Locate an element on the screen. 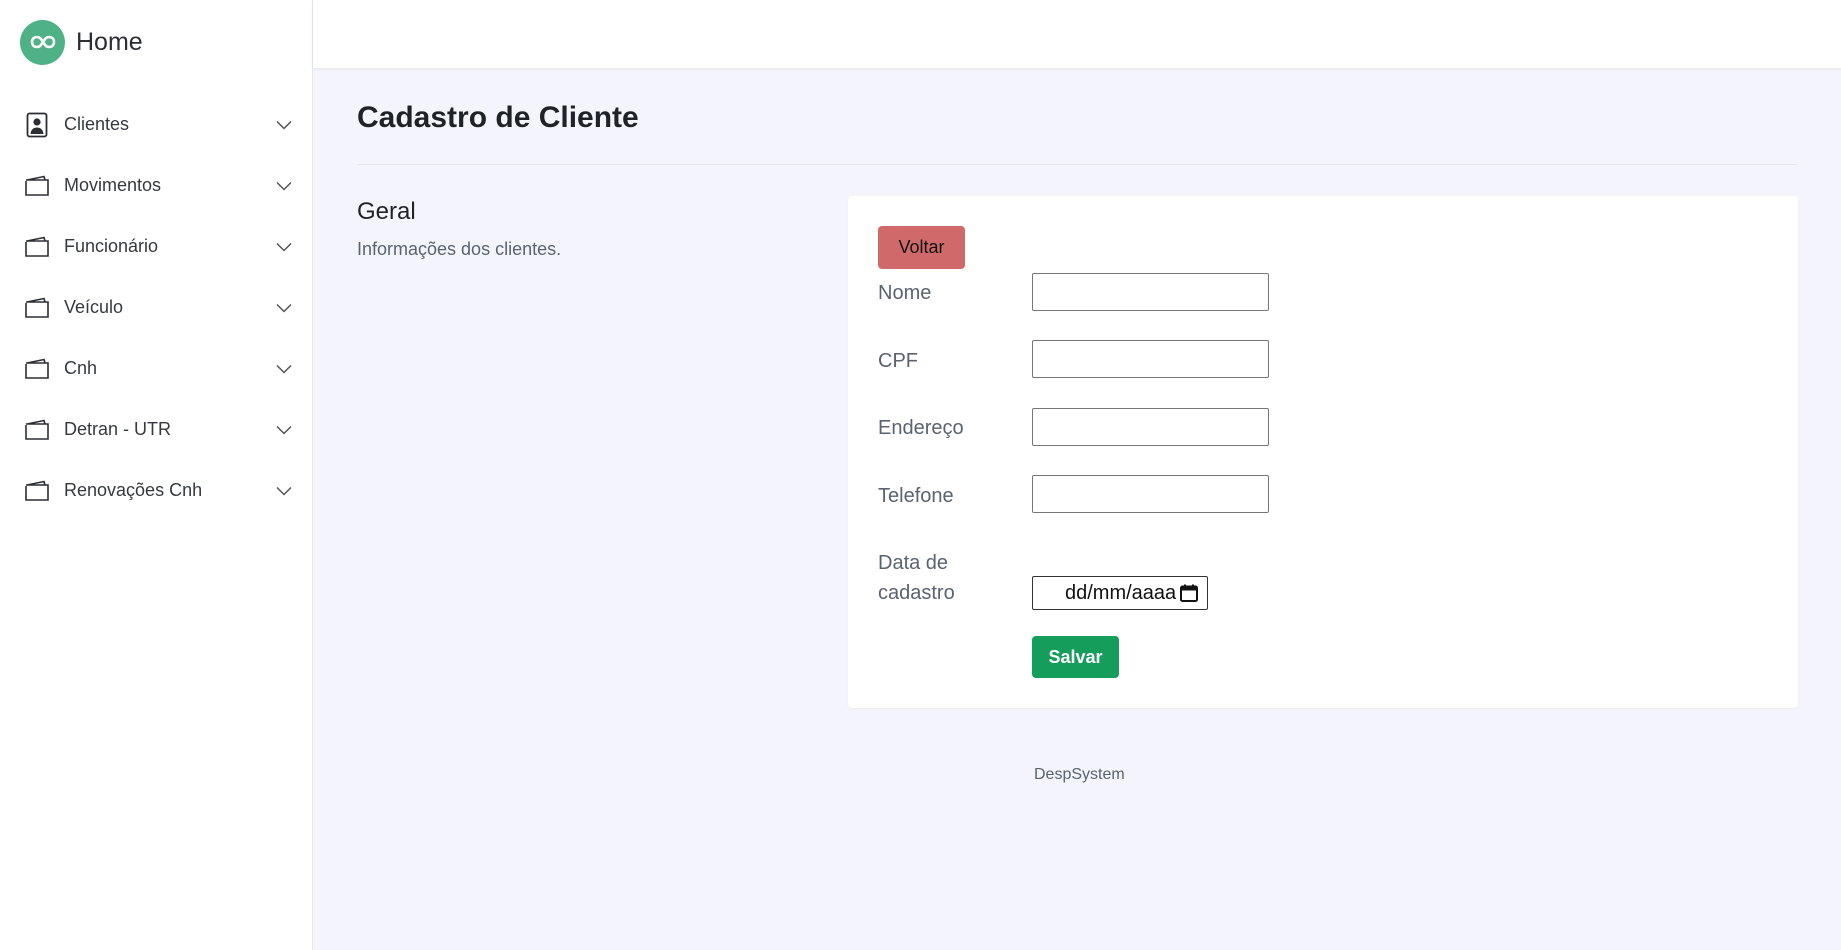 This screenshot has width=1841, height=950. sidebar-item-veiculo: Veículo is located at coordinates (156, 307).